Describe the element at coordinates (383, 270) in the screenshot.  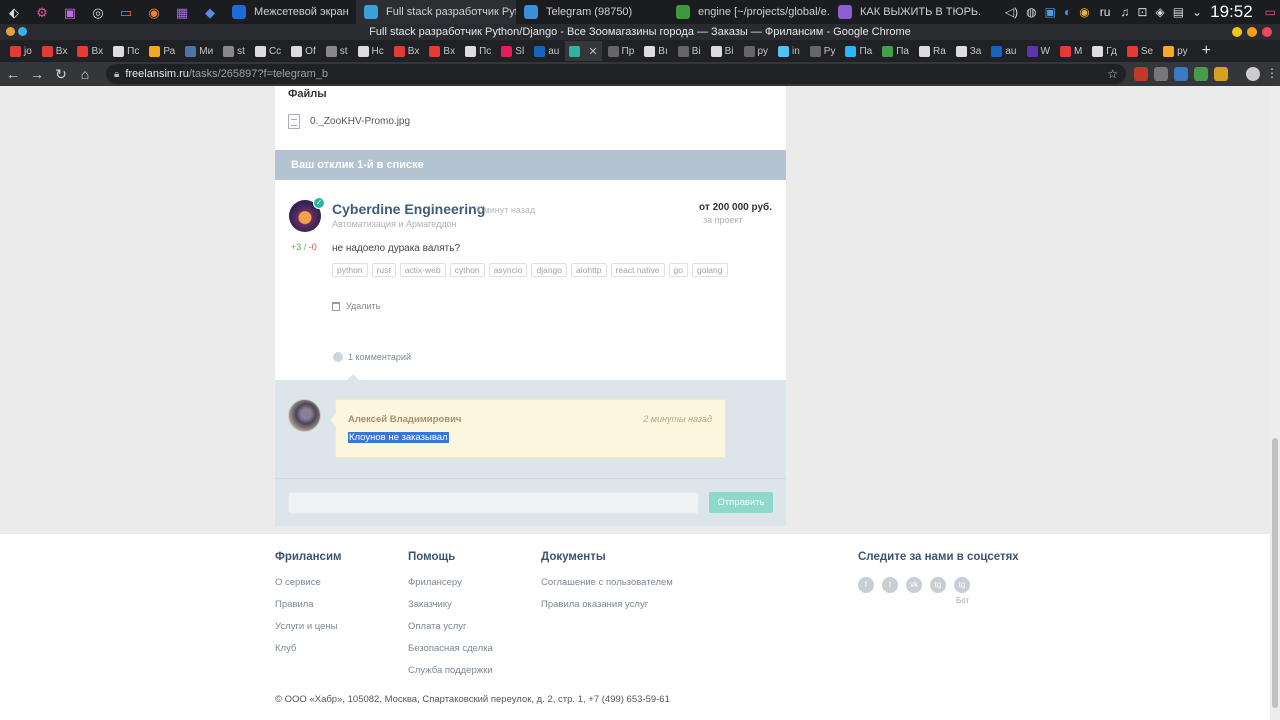
I see `skill-tag: rust` at that location.